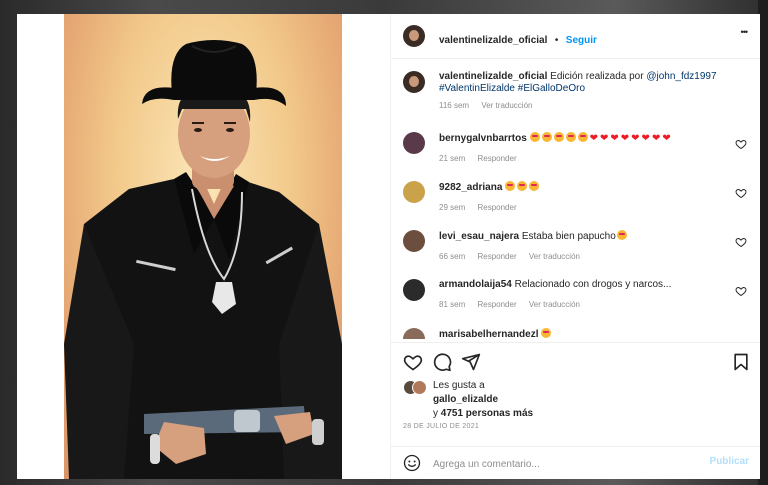  Describe the element at coordinates (471, 362) in the screenshot. I see `share-icon` at that location.